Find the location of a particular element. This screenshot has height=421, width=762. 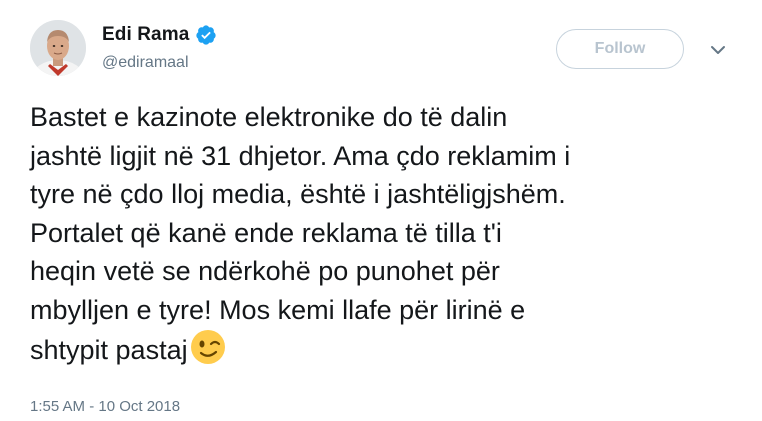

winking-face-emoji-icon is located at coordinates (208, 347).